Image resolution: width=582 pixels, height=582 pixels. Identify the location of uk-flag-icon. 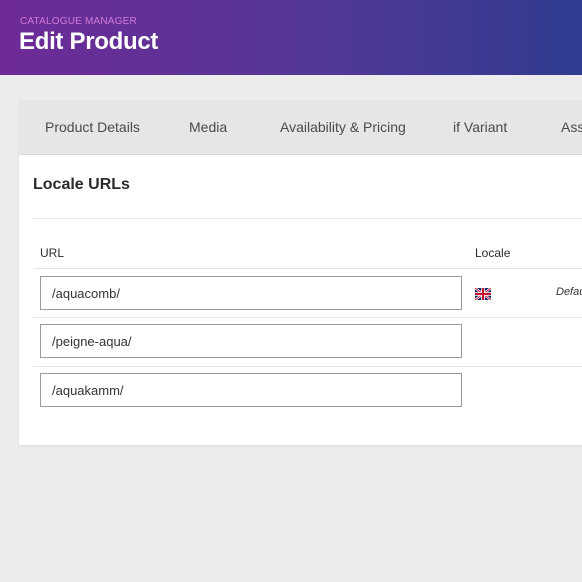
(483, 294).